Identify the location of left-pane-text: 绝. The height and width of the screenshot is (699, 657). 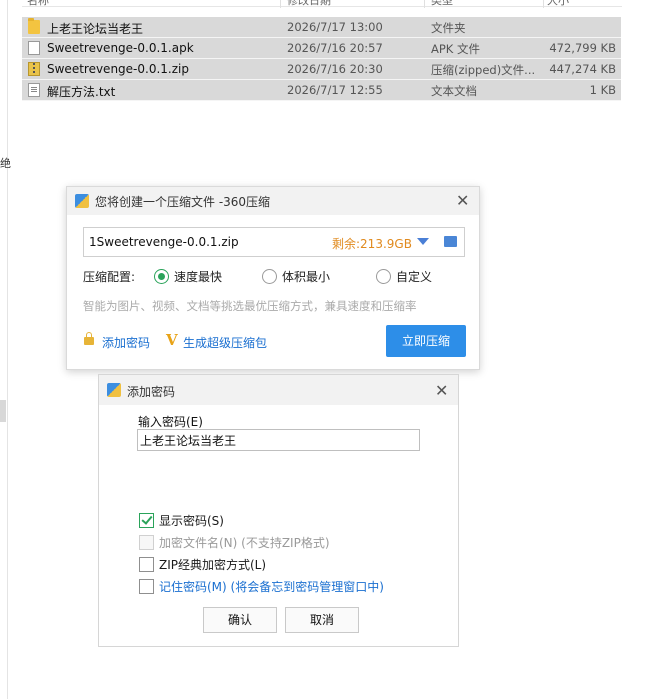
(5, 163).